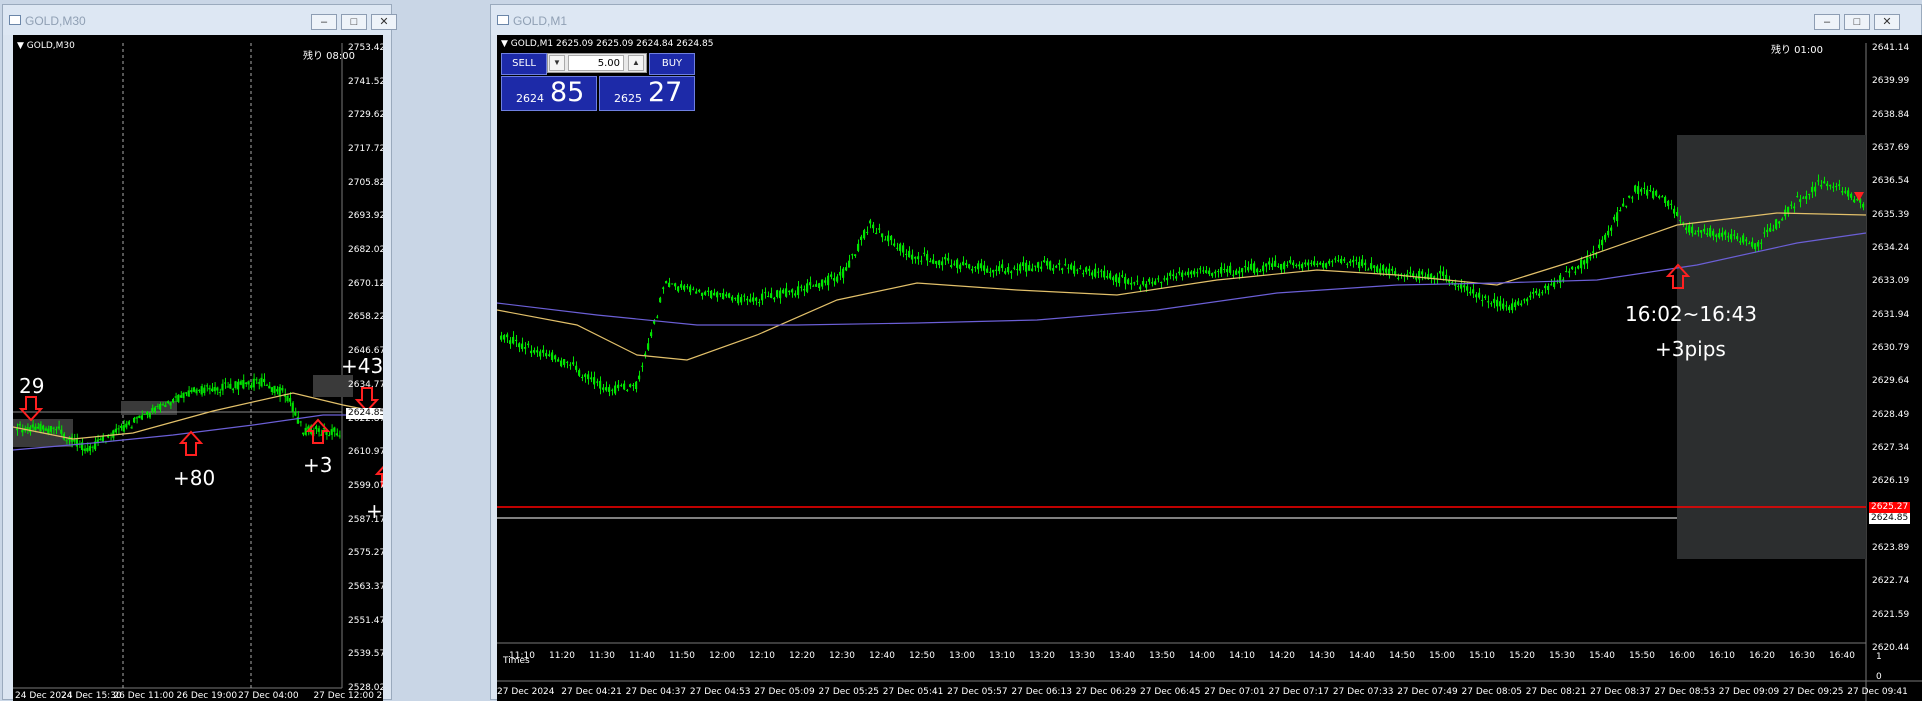 This screenshot has height=701, width=1922. Describe the element at coordinates (333, 386) in the screenshot. I see `trade-zone` at that location.